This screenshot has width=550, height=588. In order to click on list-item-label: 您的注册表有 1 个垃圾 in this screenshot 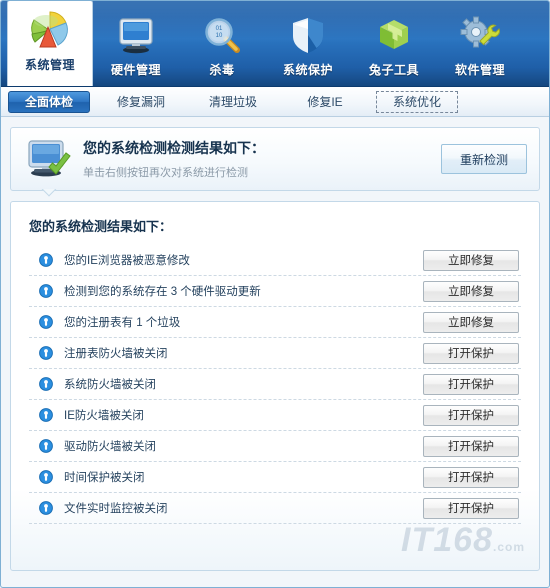, I will do `click(122, 323)`.